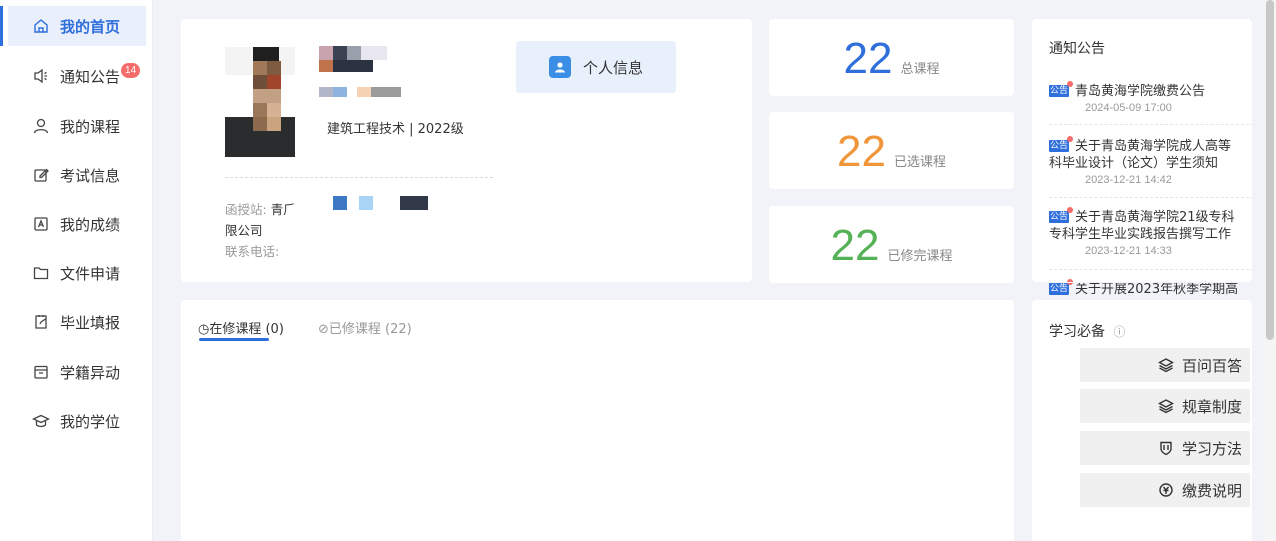 The height and width of the screenshot is (541, 1276). I want to click on study-title-text: 学习必备, so click(1077, 332).